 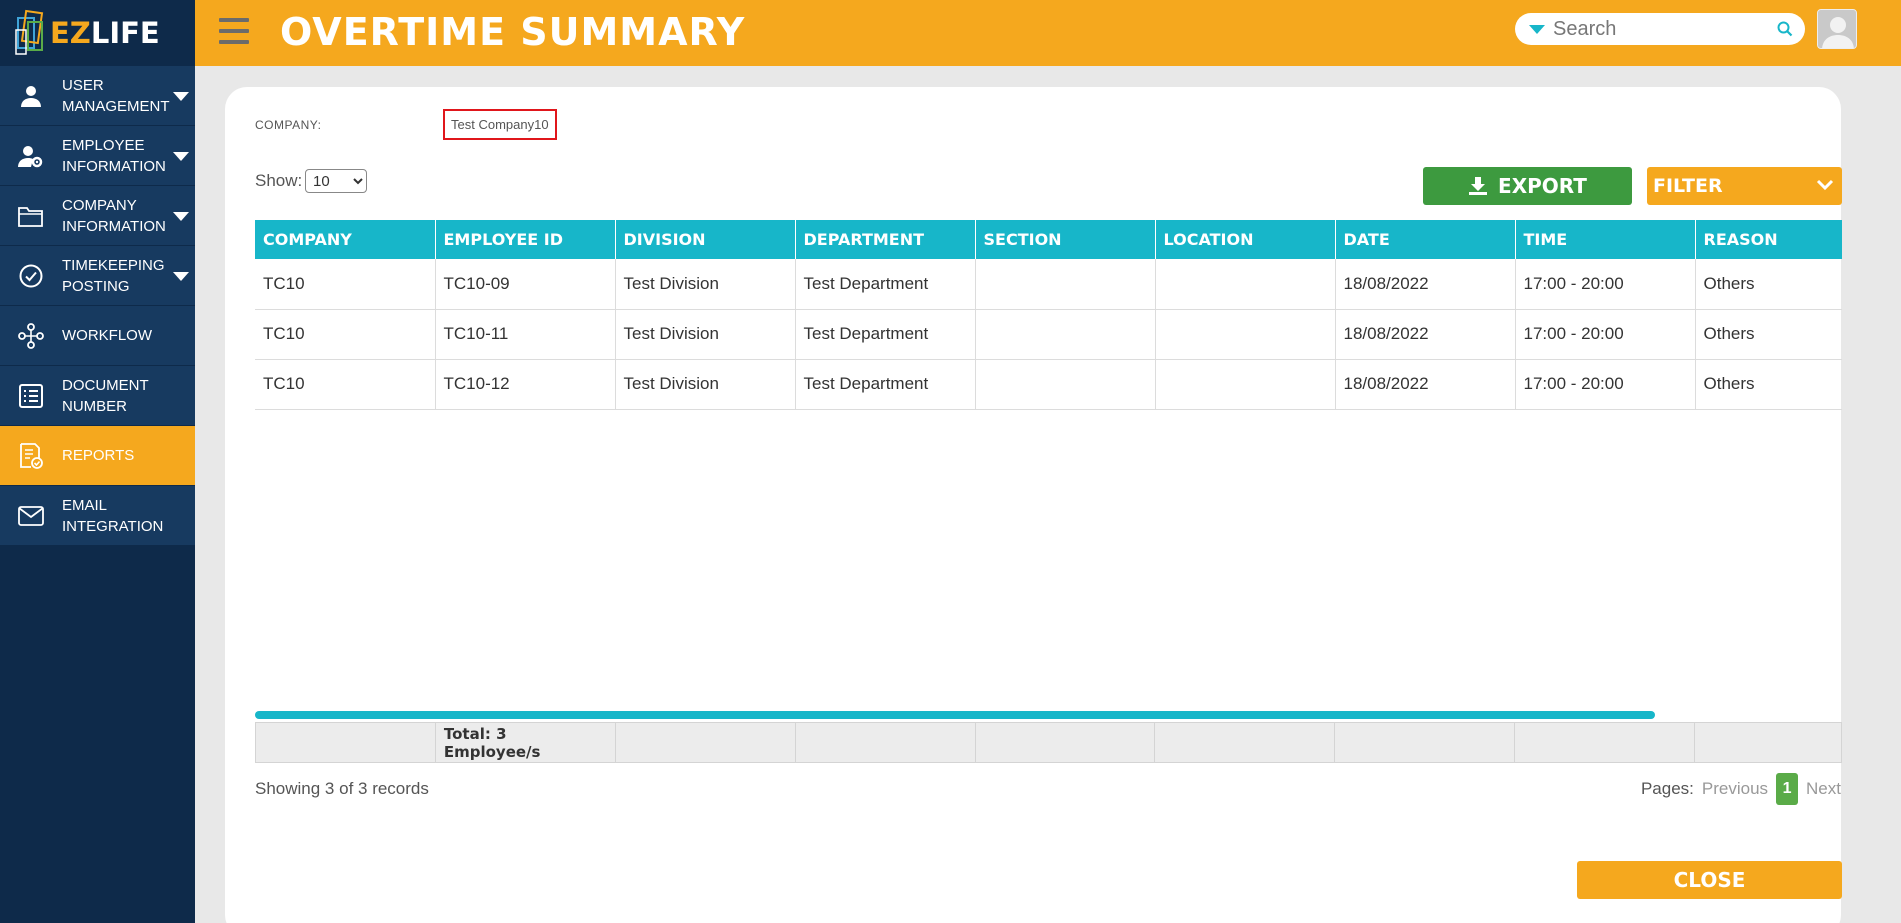 What do you see at coordinates (1537, 29) in the screenshot?
I see `search-dropdown-caret-icon` at bounding box center [1537, 29].